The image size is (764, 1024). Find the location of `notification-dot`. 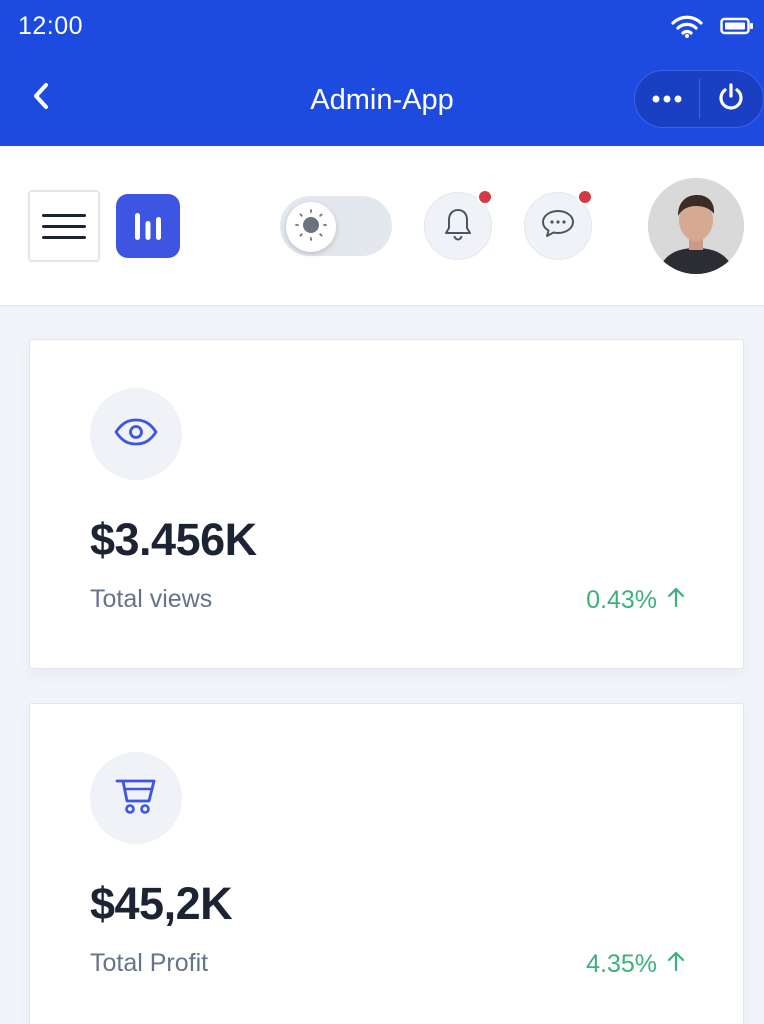

notification-dot is located at coordinates (485, 197).